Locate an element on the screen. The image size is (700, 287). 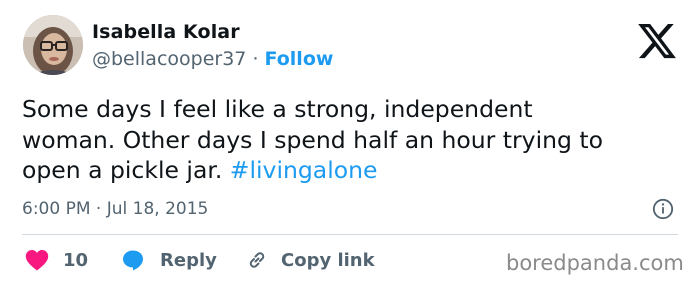
x-logo-icon is located at coordinates (657, 41).